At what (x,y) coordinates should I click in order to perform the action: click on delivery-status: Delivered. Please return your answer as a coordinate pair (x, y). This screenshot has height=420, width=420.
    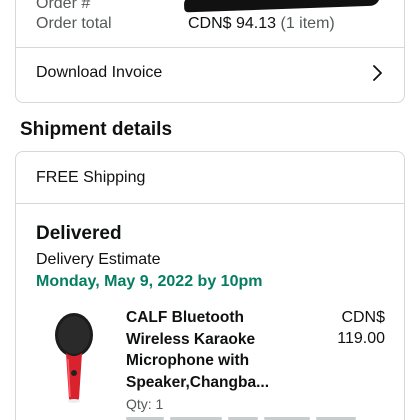
    Looking at the image, I should click on (79, 233).